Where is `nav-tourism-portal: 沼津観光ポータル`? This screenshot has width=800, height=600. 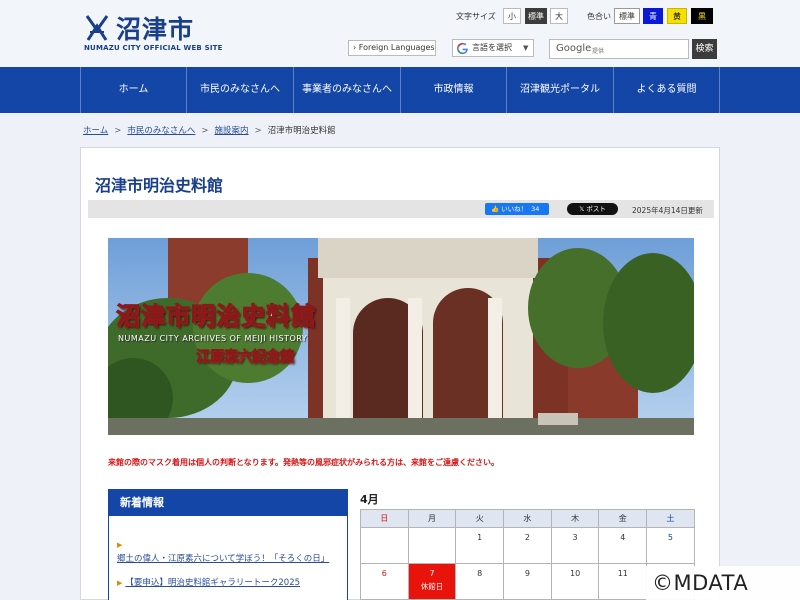
nav-tourism-portal: 沼津観光ポータル is located at coordinates (560, 90).